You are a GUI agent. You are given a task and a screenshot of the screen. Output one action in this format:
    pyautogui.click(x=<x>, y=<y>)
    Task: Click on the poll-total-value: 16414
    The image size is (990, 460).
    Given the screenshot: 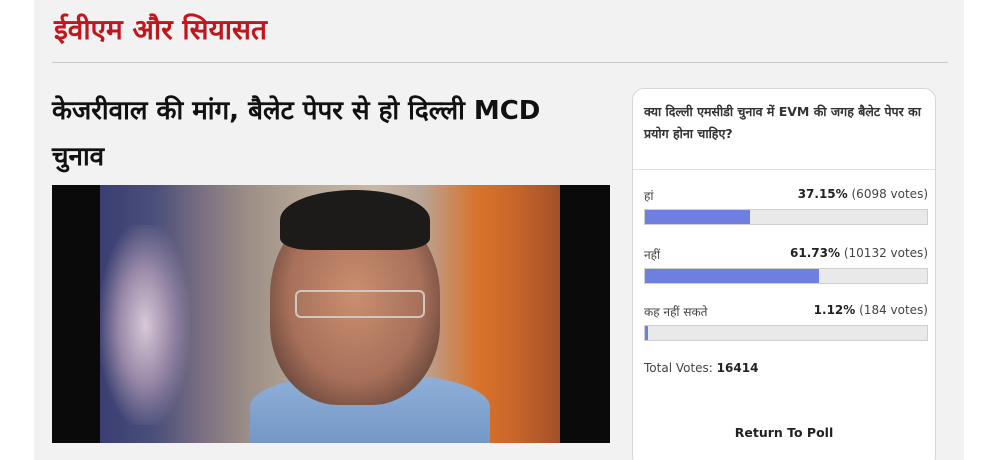 What is the action you would take?
    pyautogui.click(x=737, y=368)
    